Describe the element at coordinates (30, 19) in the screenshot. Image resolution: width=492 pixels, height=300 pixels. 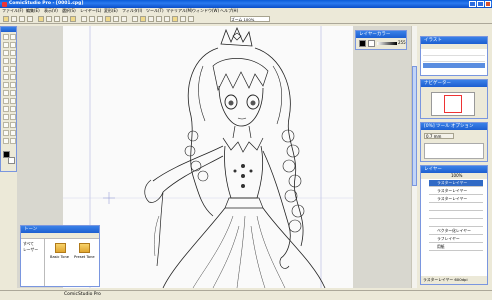
I see `print-icon` at that location.